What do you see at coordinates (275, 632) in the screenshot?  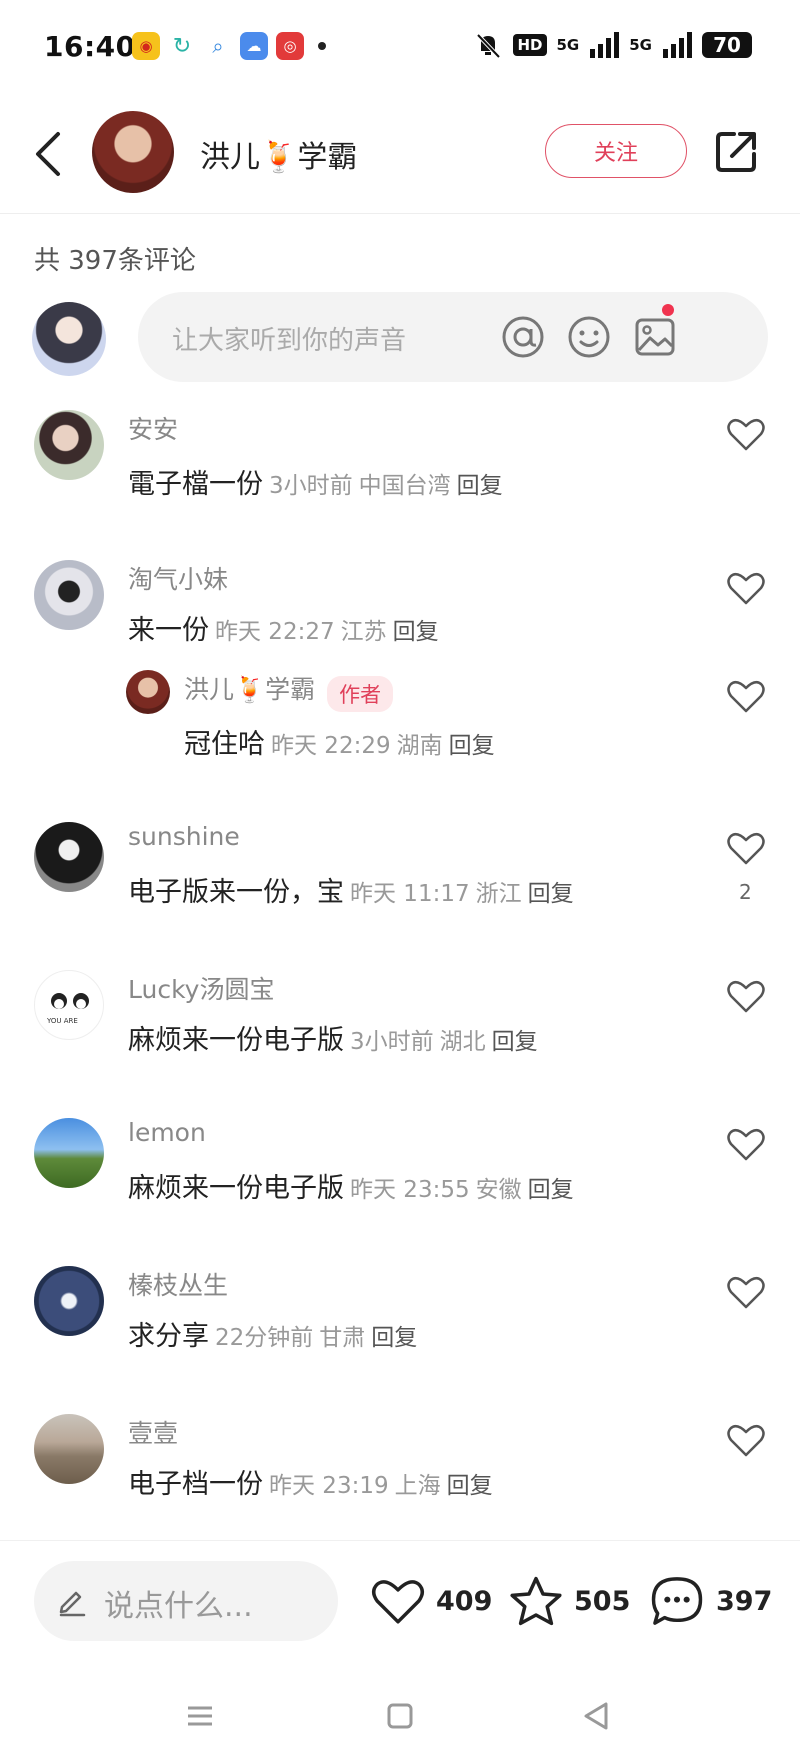 I see `comment-time: 昨天 22:27` at bounding box center [275, 632].